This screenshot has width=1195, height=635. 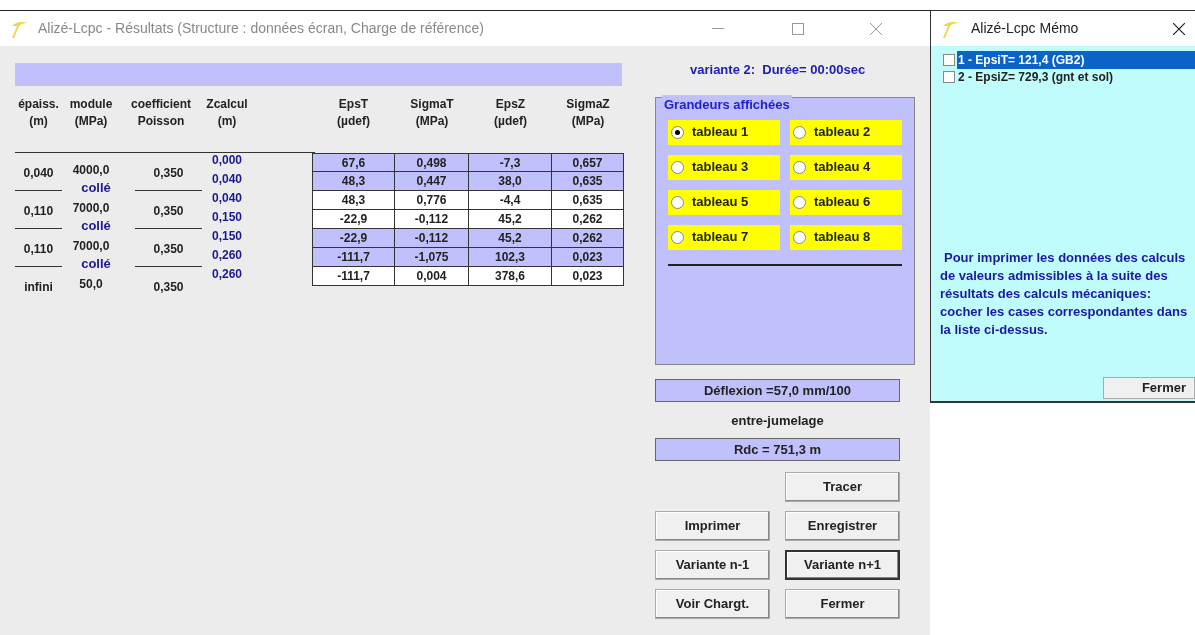 I want to click on instruction-text: Pour imprimer les données des calculs de valeurs admissibles à la suite des résultats des calculs mécaniques: cocher les cases correspondantes dans la liste ci-dessus., so click(x=1064, y=294).